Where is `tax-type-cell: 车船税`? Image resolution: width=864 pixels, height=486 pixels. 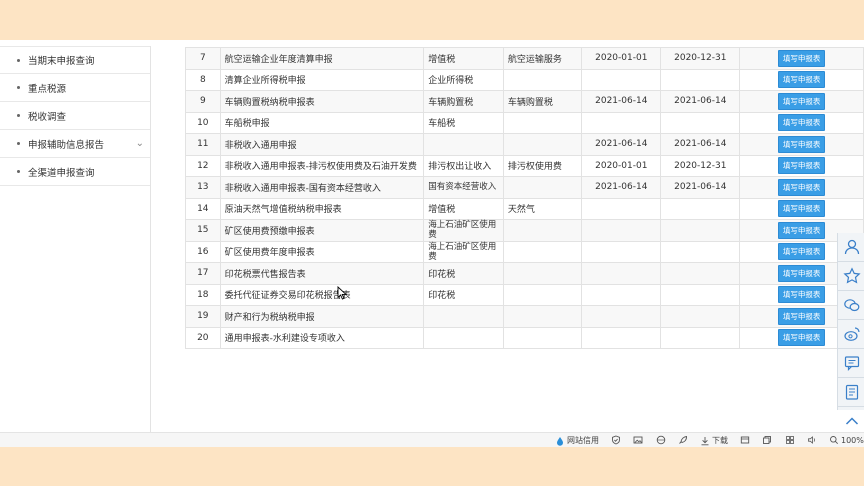
tax-type-cell: 车船税 is located at coordinates (463, 122).